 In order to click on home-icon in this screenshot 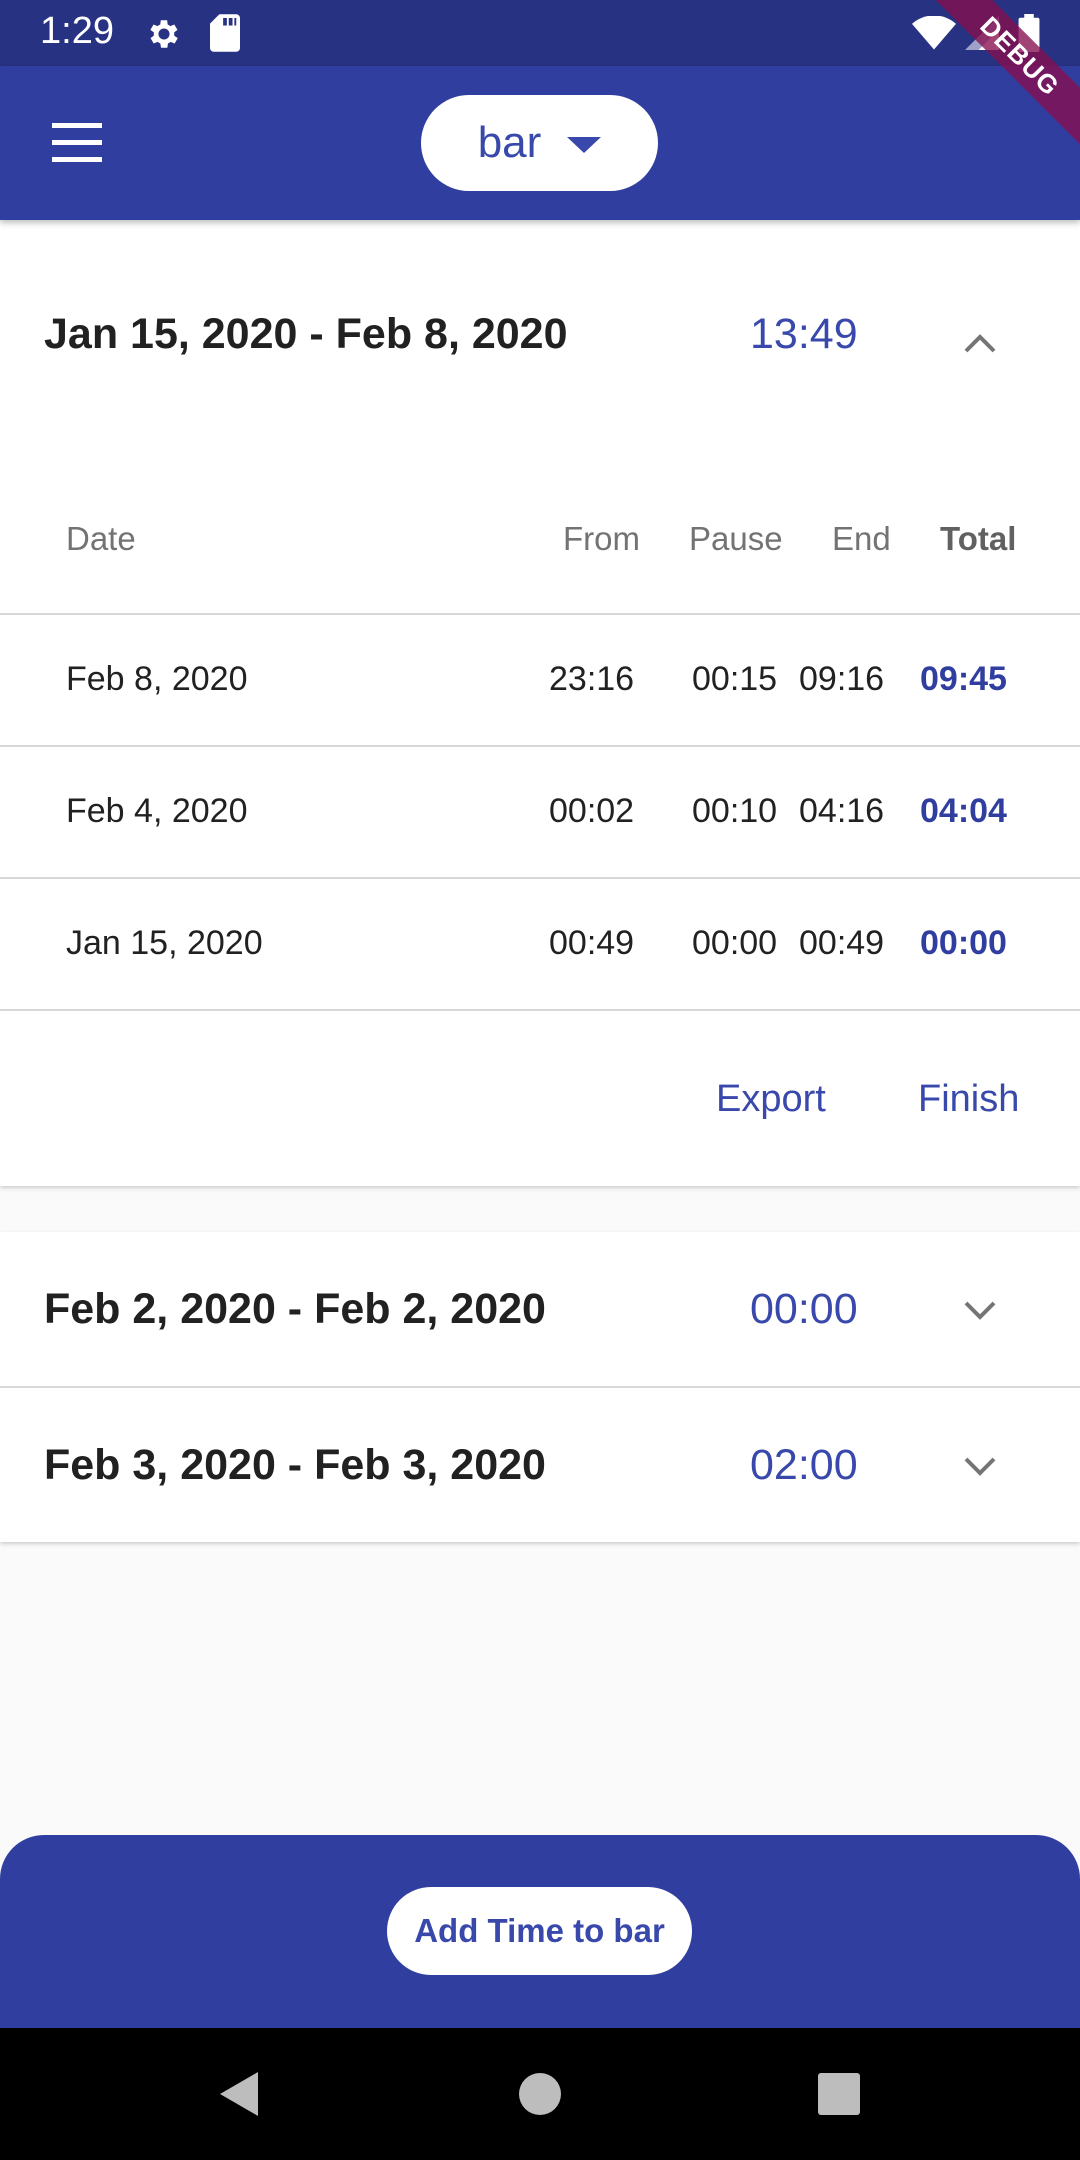, I will do `click(540, 2094)`.